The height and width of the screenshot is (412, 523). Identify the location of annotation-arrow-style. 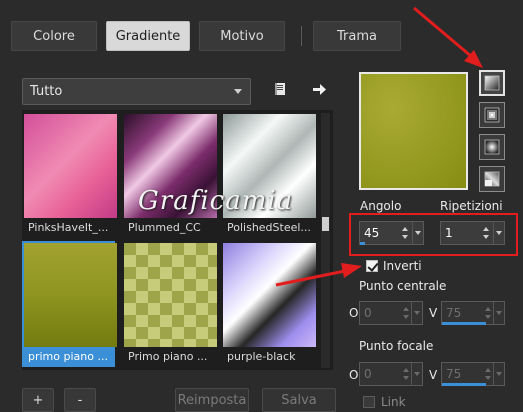
(443, 32).